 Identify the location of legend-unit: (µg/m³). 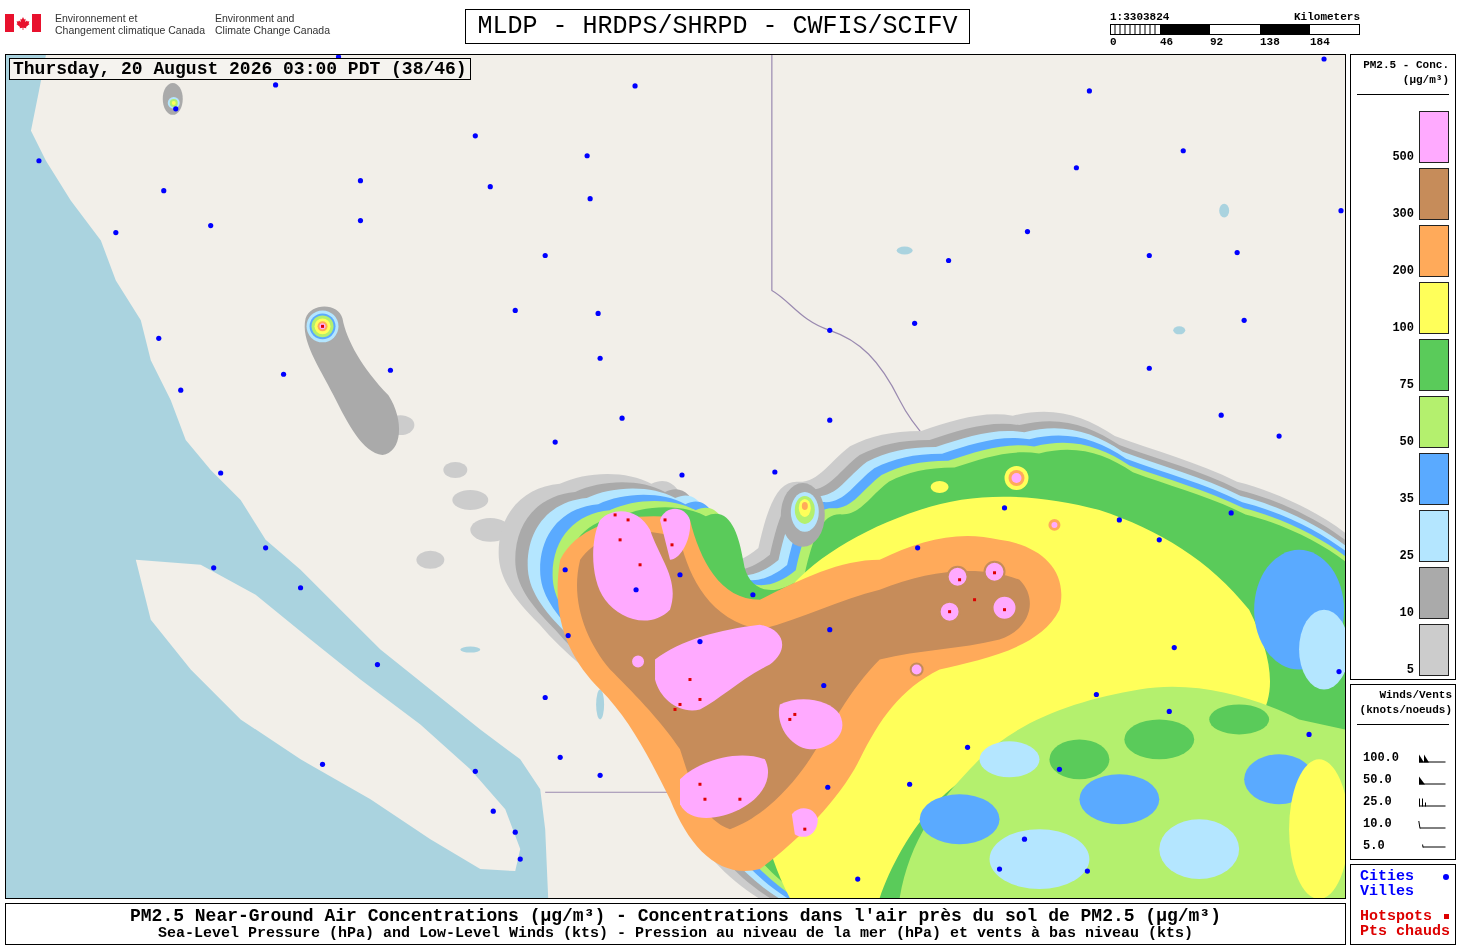
(1425, 80).